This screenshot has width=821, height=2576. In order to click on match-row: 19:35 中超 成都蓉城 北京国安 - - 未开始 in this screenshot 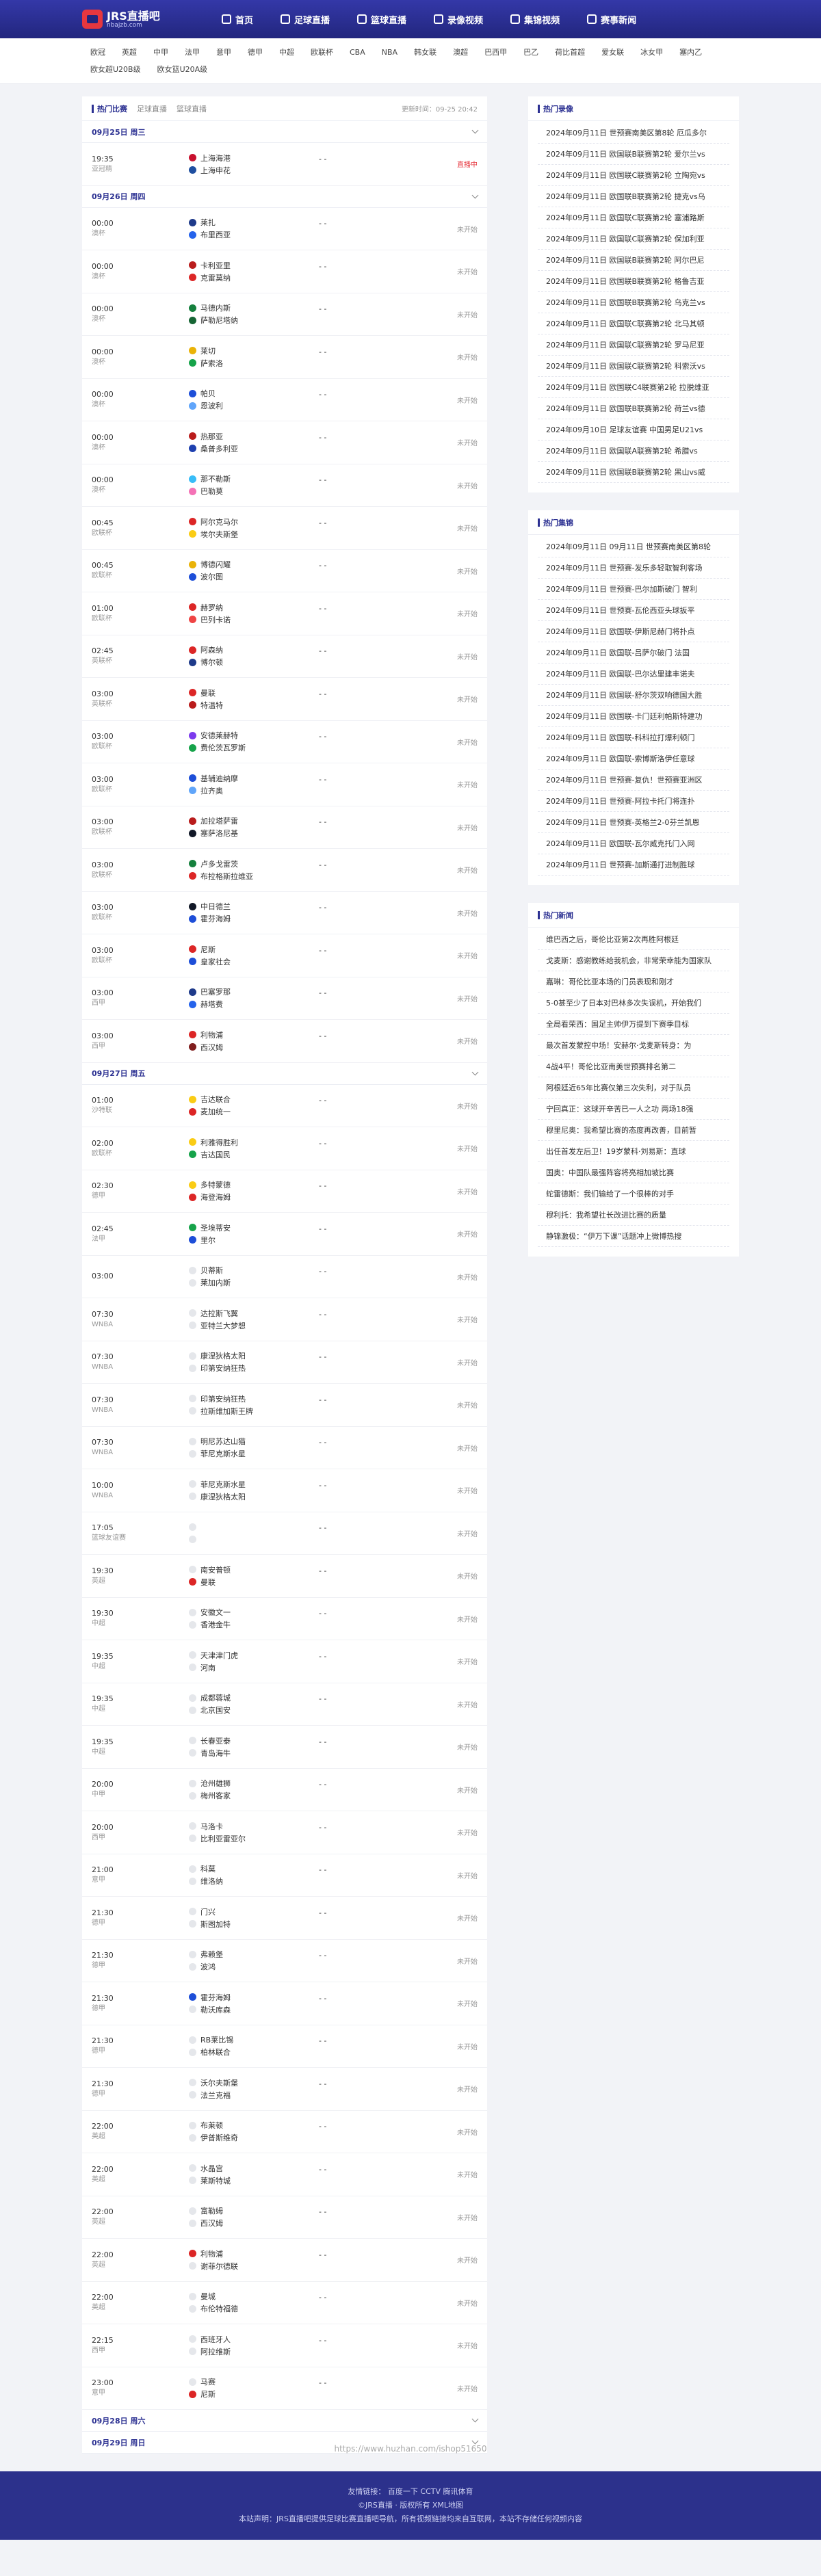, I will do `click(284, 1704)`.